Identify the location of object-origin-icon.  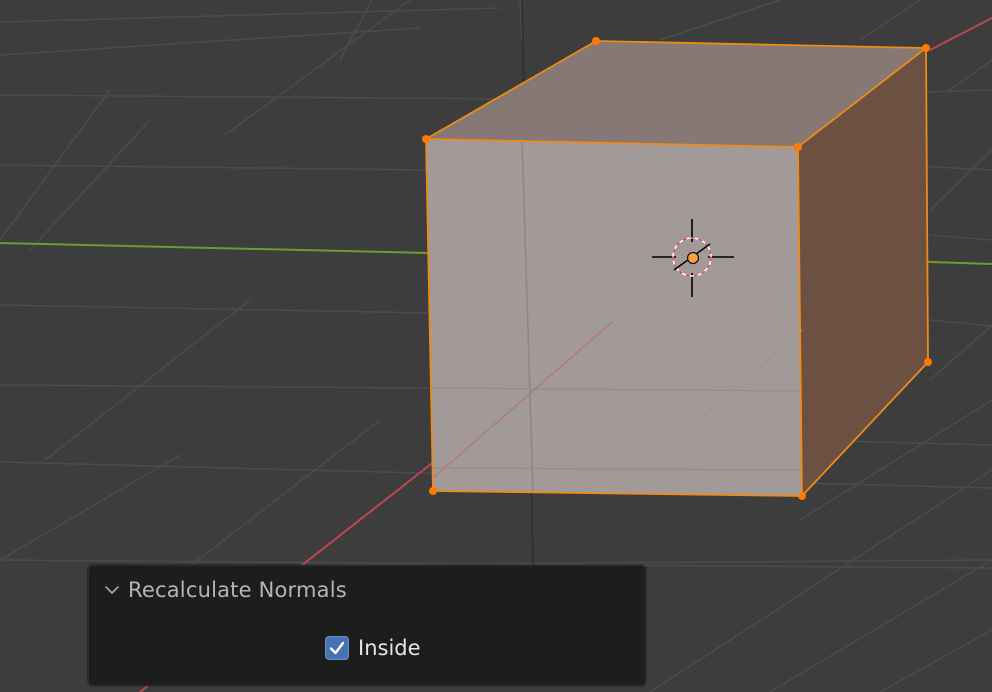
(693, 258).